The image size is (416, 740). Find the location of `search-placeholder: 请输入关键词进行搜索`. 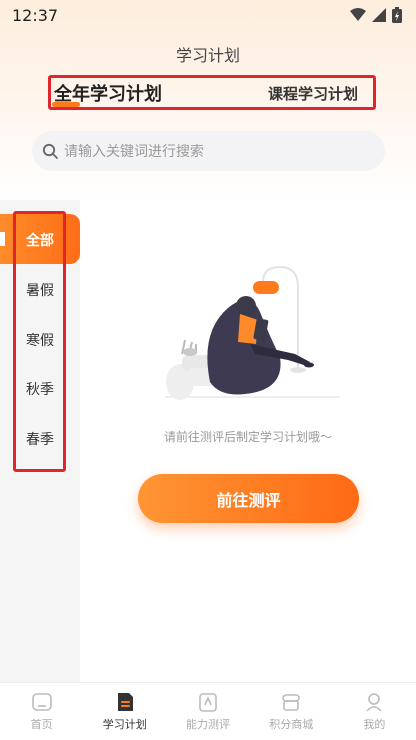

search-placeholder: 请输入关键词进行搜索 is located at coordinates (134, 152).